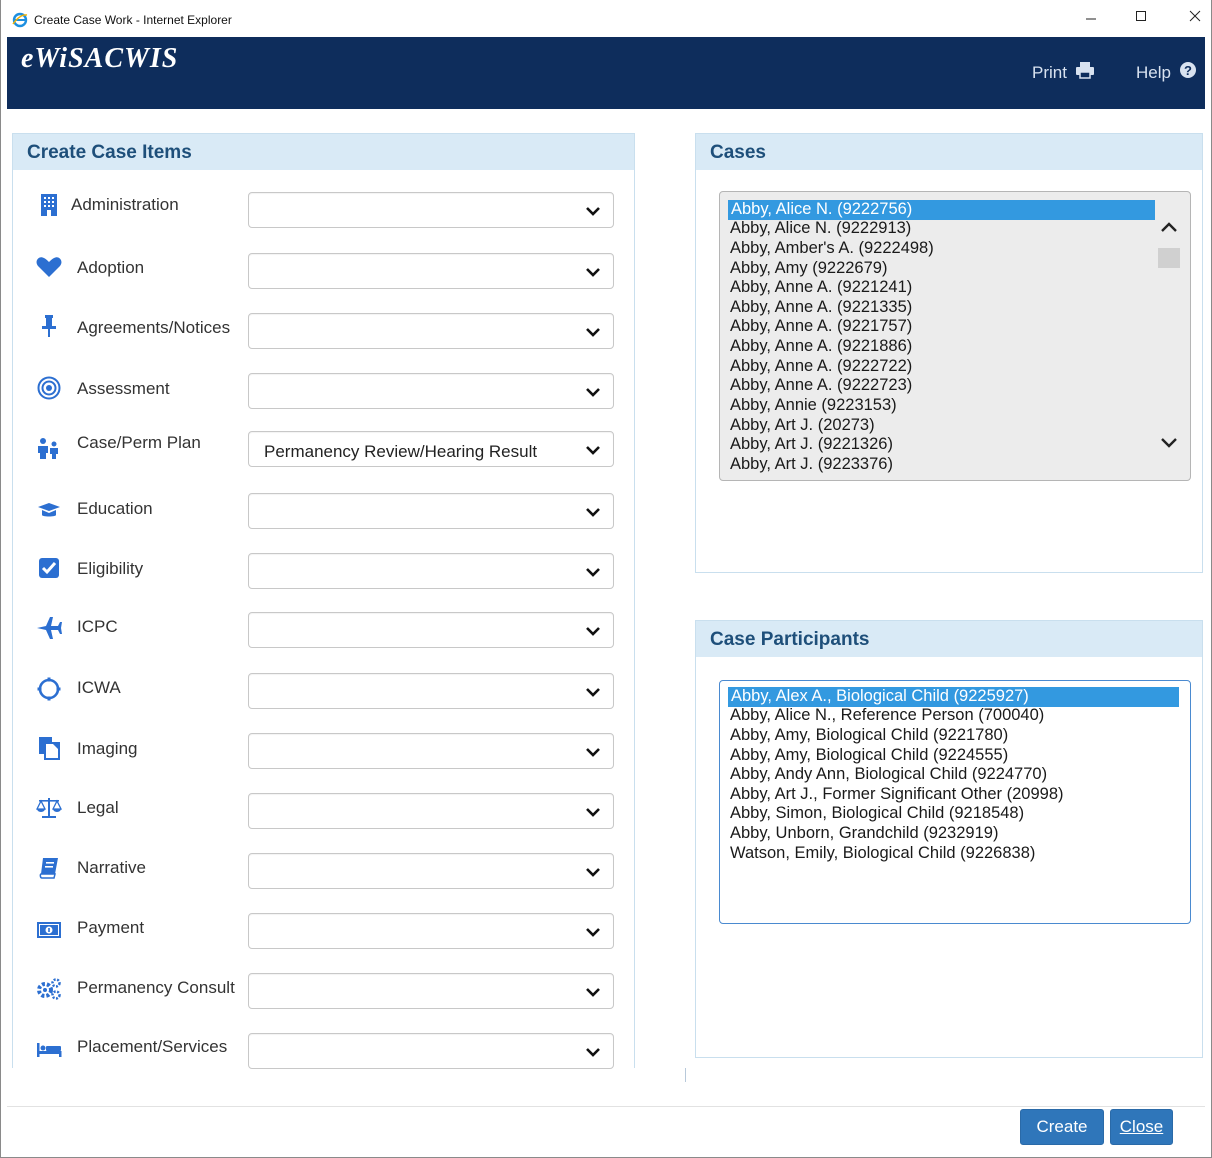  What do you see at coordinates (111, 927) in the screenshot?
I see `item-label: Payment` at bounding box center [111, 927].